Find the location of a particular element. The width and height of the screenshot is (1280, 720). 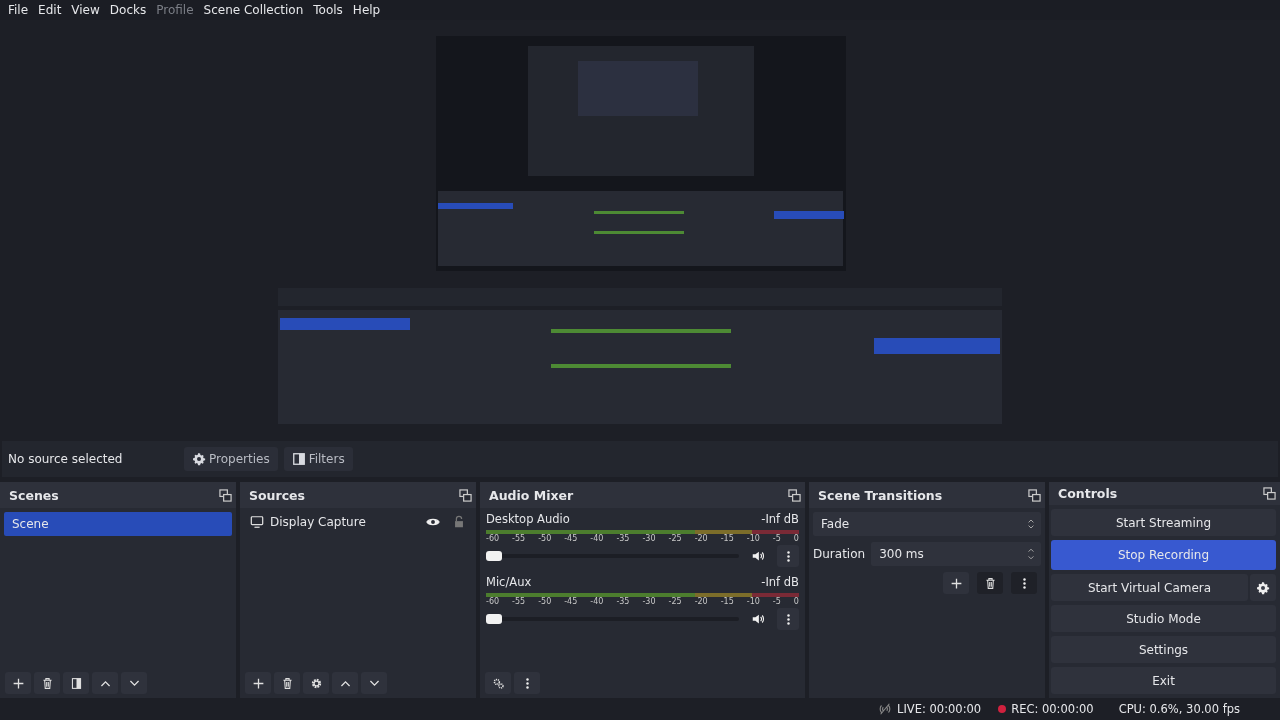

control-button: Stop Recording is located at coordinates (1163, 555).